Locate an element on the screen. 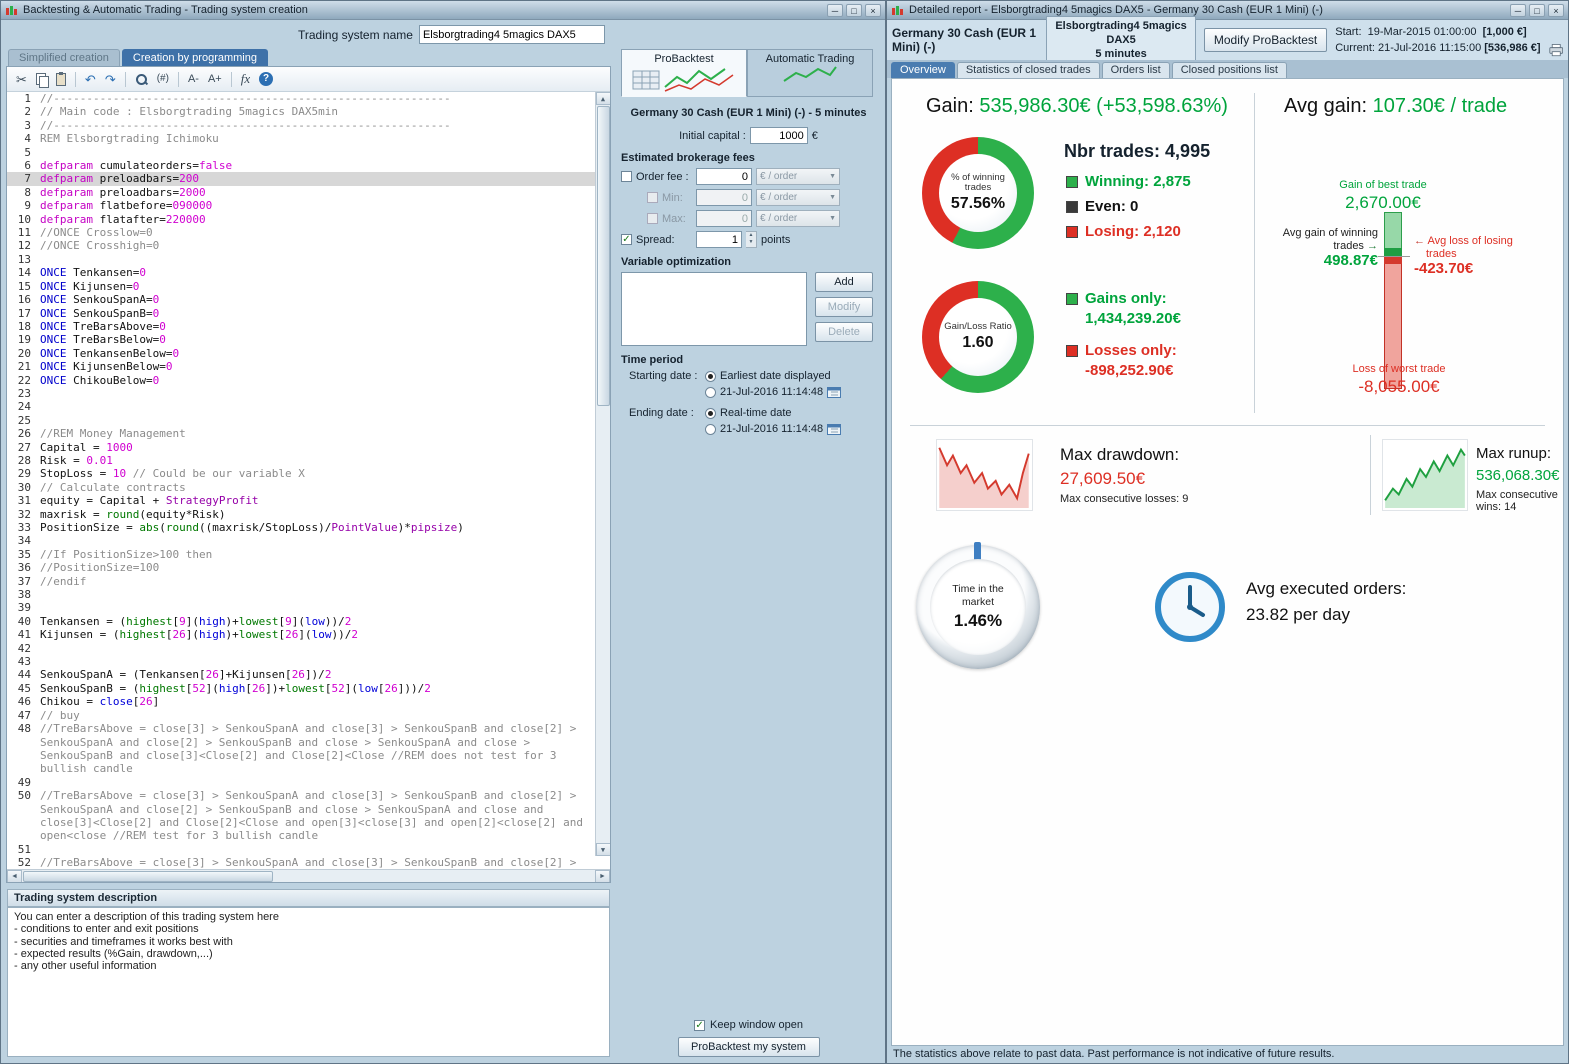  code-line: 10 defparam flatafter=220000 is located at coordinates (301, 219).